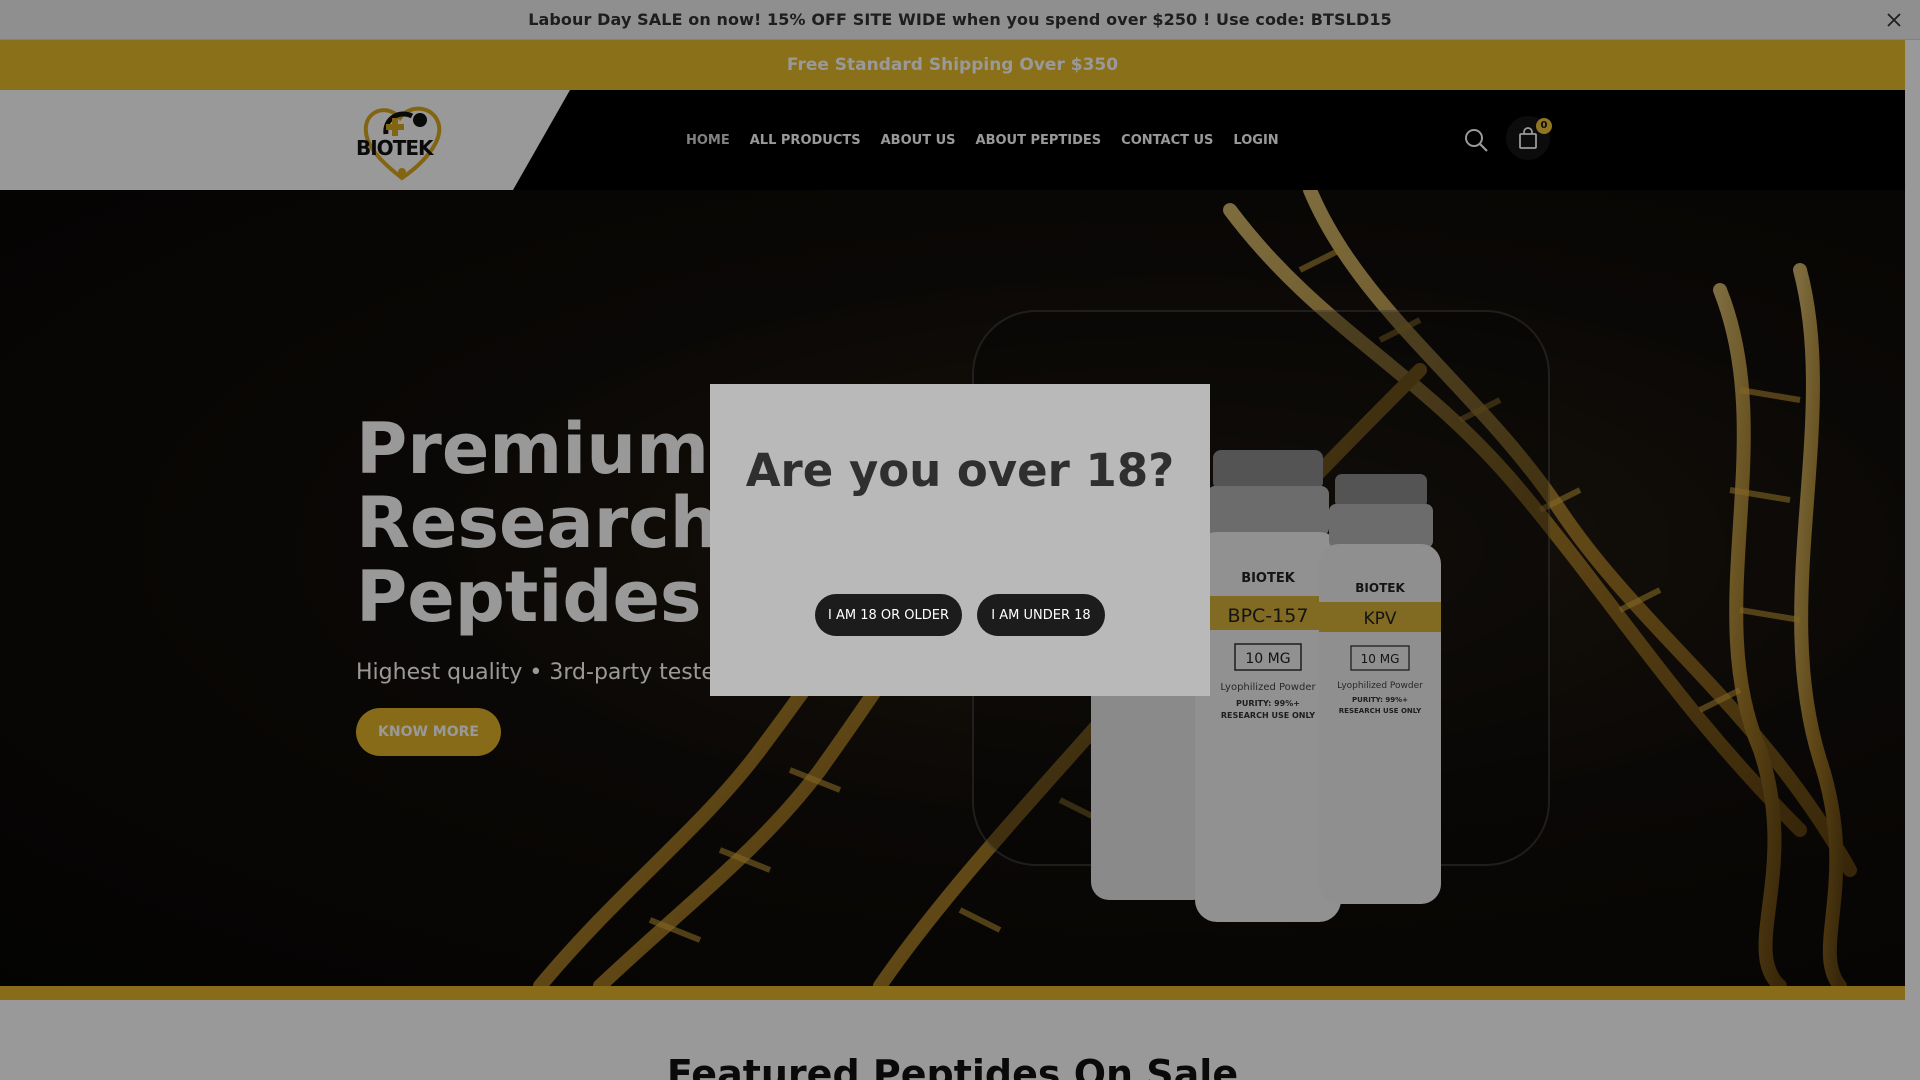  What do you see at coordinates (1041, 615) in the screenshot?
I see `deny-age-button: I AM UNDER 18` at bounding box center [1041, 615].